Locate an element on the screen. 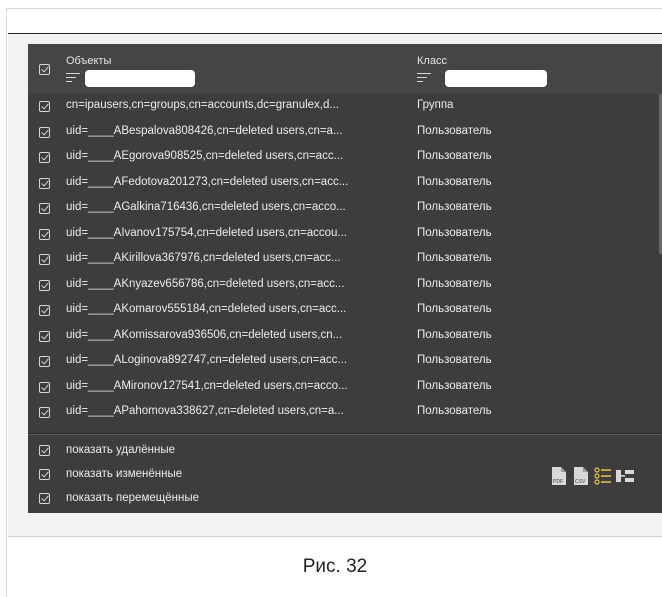  show-moved-checkbox is located at coordinates (44, 498).